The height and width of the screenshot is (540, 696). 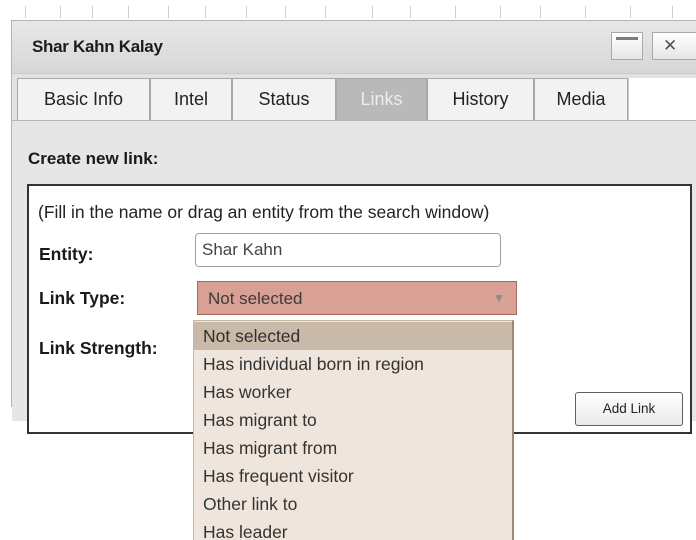 What do you see at coordinates (348, 250) in the screenshot?
I see `entity-input` at bounding box center [348, 250].